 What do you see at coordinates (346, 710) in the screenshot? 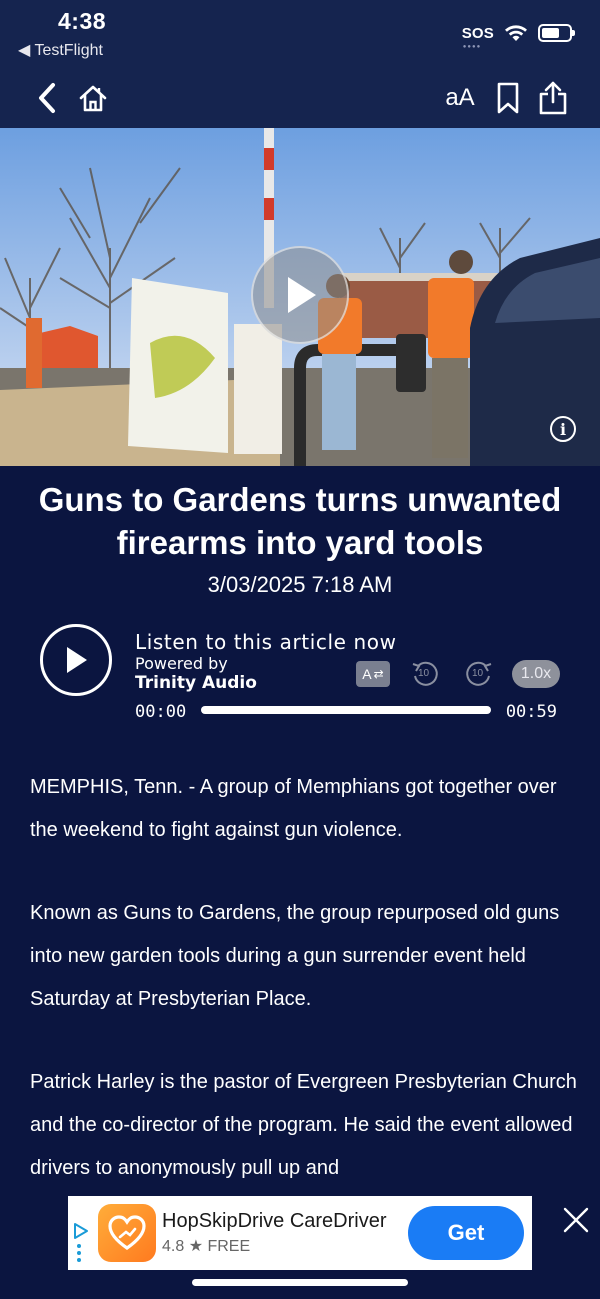
I see `audio-progress-bar` at bounding box center [346, 710].